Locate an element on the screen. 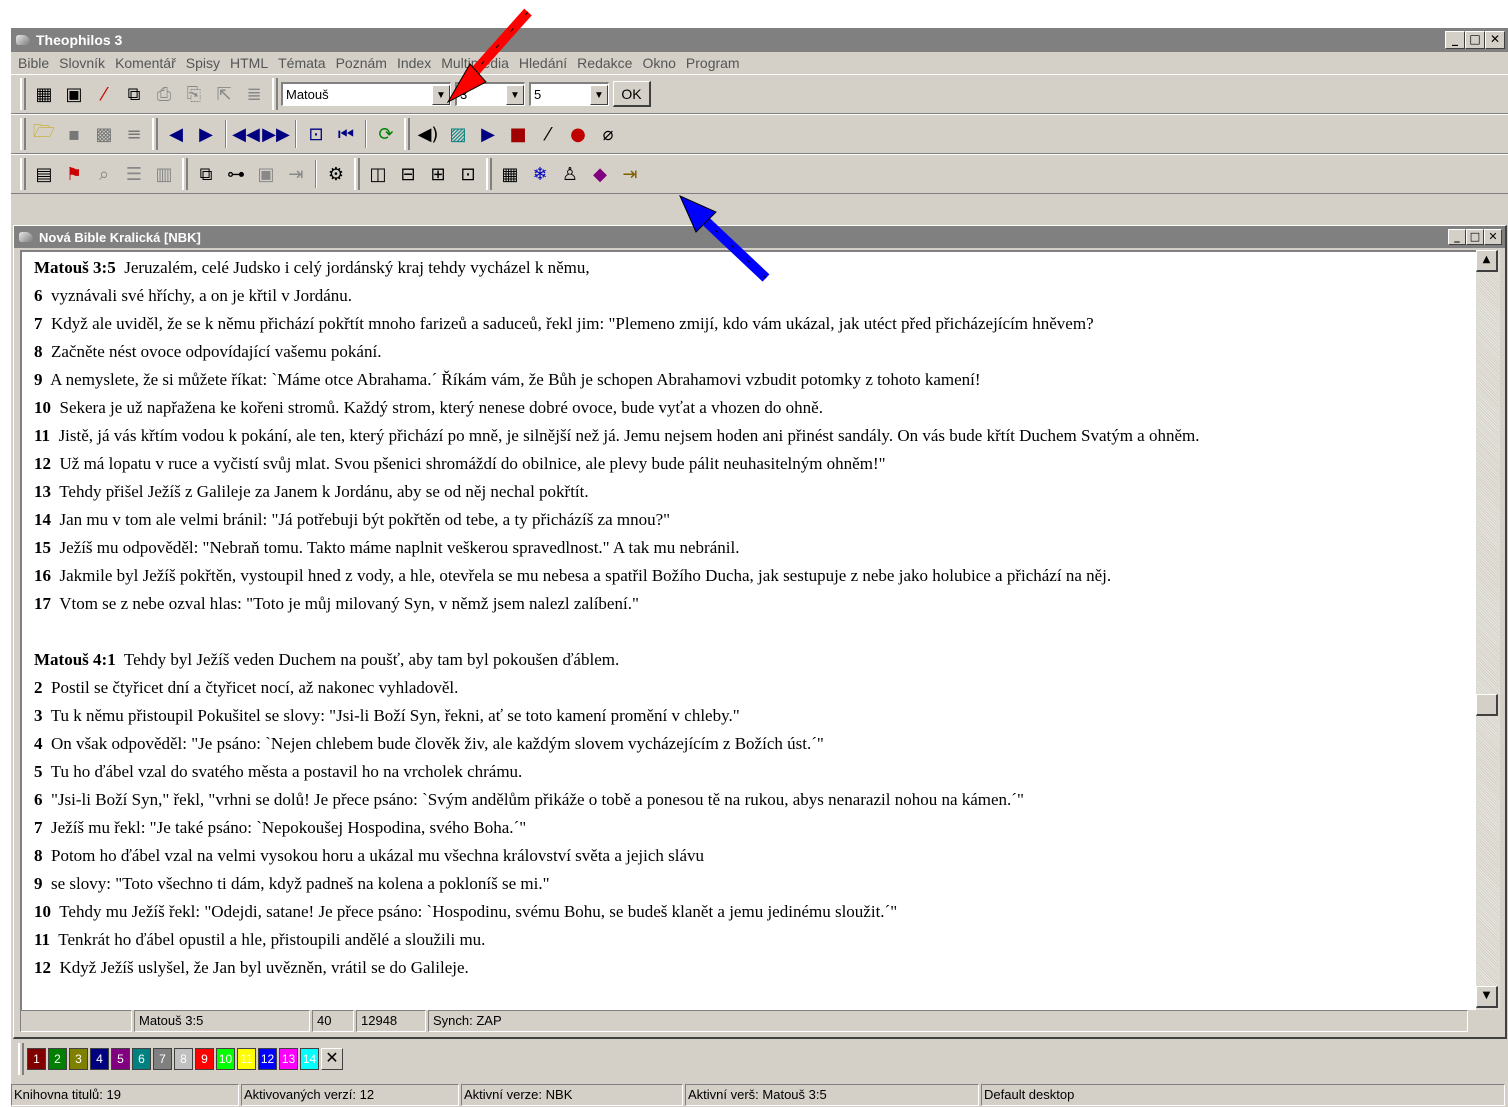 This screenshot has width=1508, height=1107. save-icon: ▪ is located at coordinates (74, 134).